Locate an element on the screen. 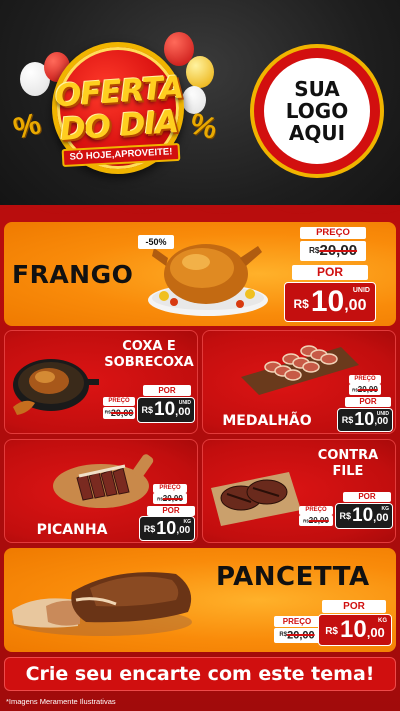 The width and height of the screenshot is (400, 711). product-name: CONTRA FILE is located at coordinates (348, 464).